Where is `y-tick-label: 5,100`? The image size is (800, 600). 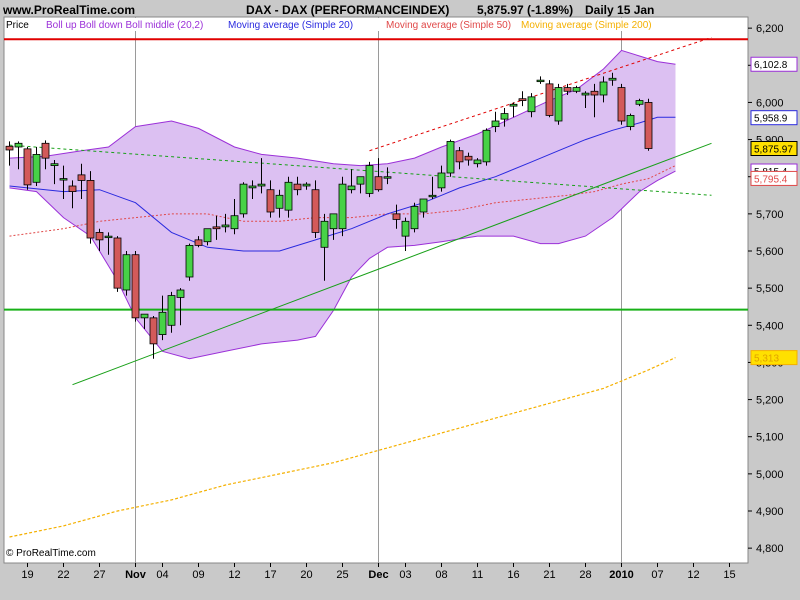 y-tick-label: 5,100 is located at coordinates (770, 438).